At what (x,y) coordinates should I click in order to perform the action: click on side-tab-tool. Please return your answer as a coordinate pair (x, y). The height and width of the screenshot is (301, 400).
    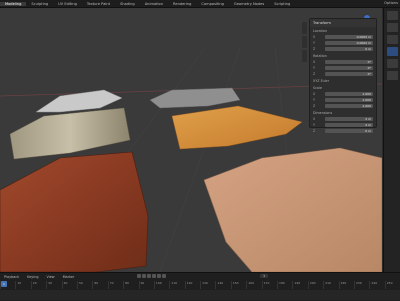
    Looking at the image, I should click on (304, 42).